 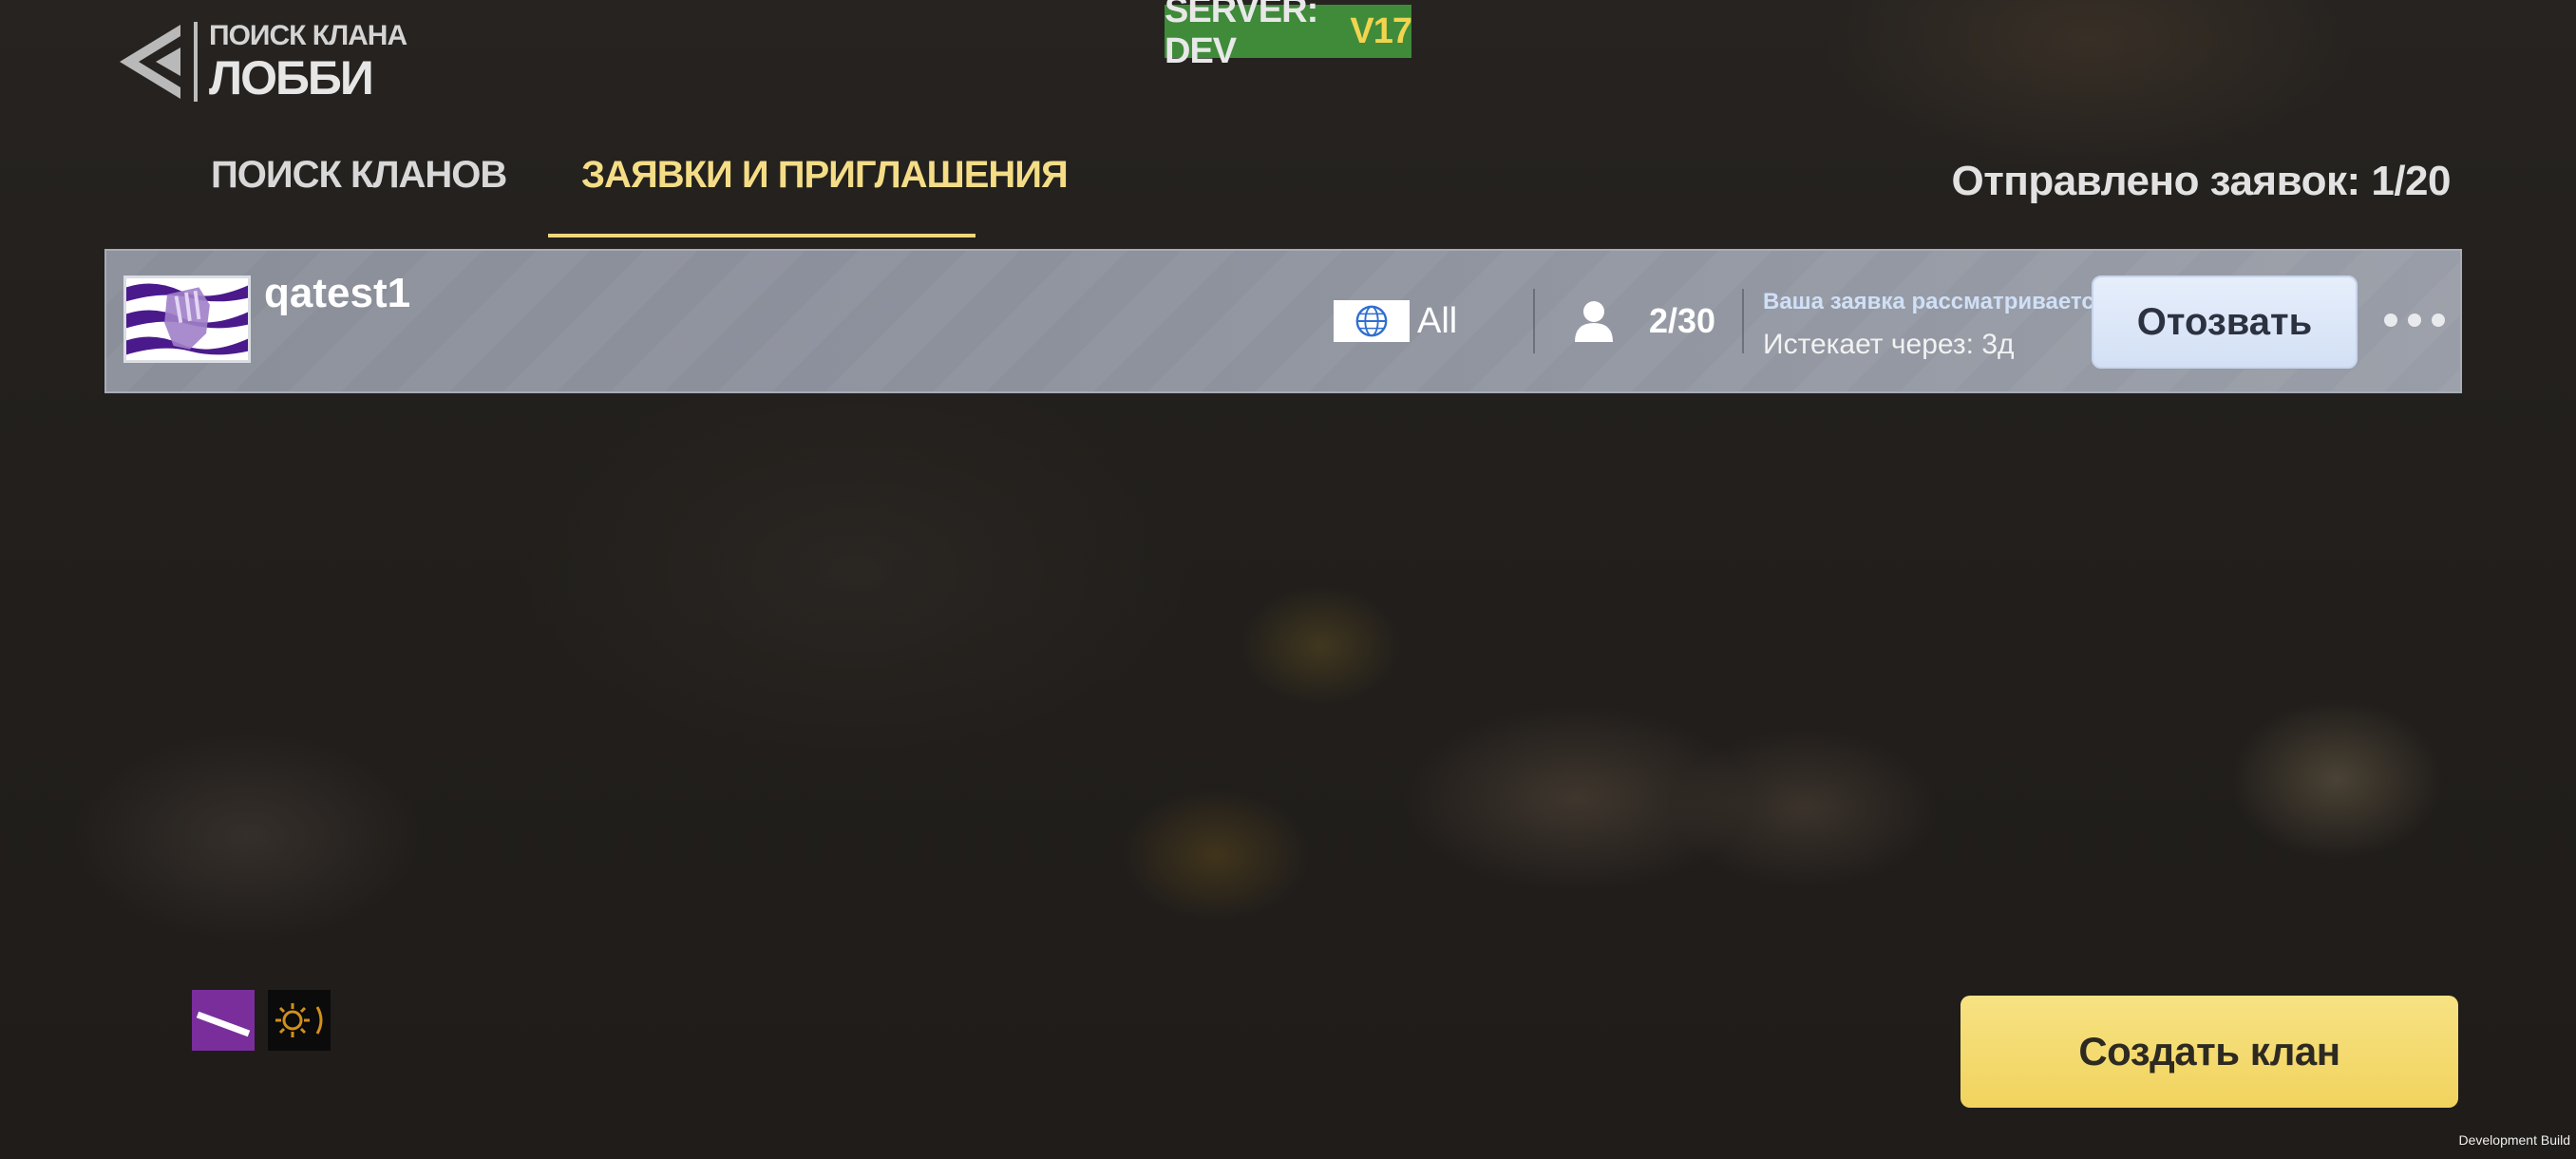 I want to click on settings-gear-icon, so click(x=299, y=1020).